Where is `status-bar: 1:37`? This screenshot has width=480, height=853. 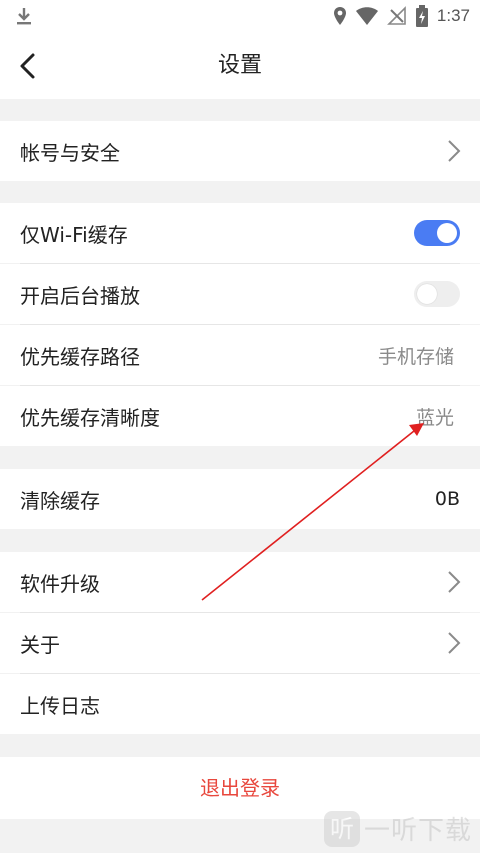
status-bar: 1:37 is located at coordinates (240, 16).